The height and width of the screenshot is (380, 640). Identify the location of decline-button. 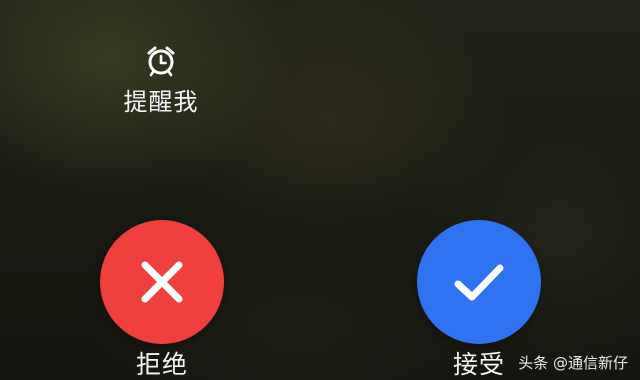
(162, 282).